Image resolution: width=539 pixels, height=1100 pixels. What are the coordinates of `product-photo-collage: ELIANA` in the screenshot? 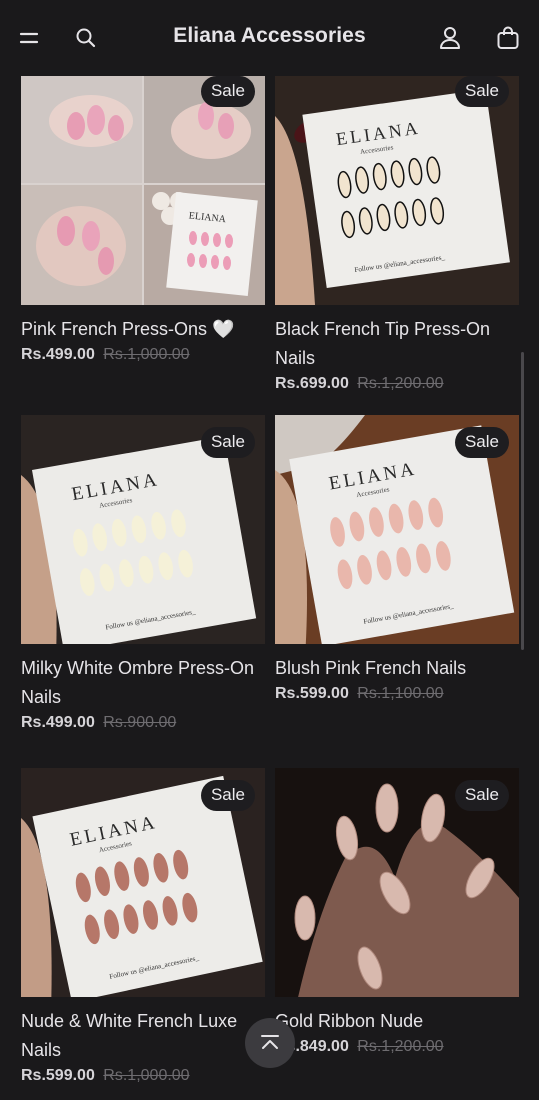 It's located at (143, 190).